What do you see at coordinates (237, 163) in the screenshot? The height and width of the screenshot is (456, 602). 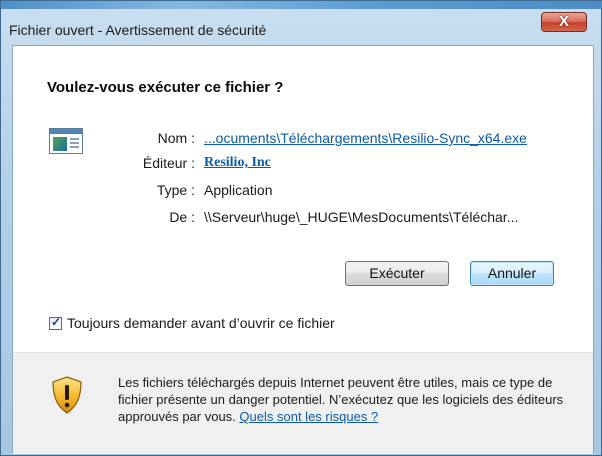 I see `publisher-link: Resilio, Inc` at bounding box center [237, 163].